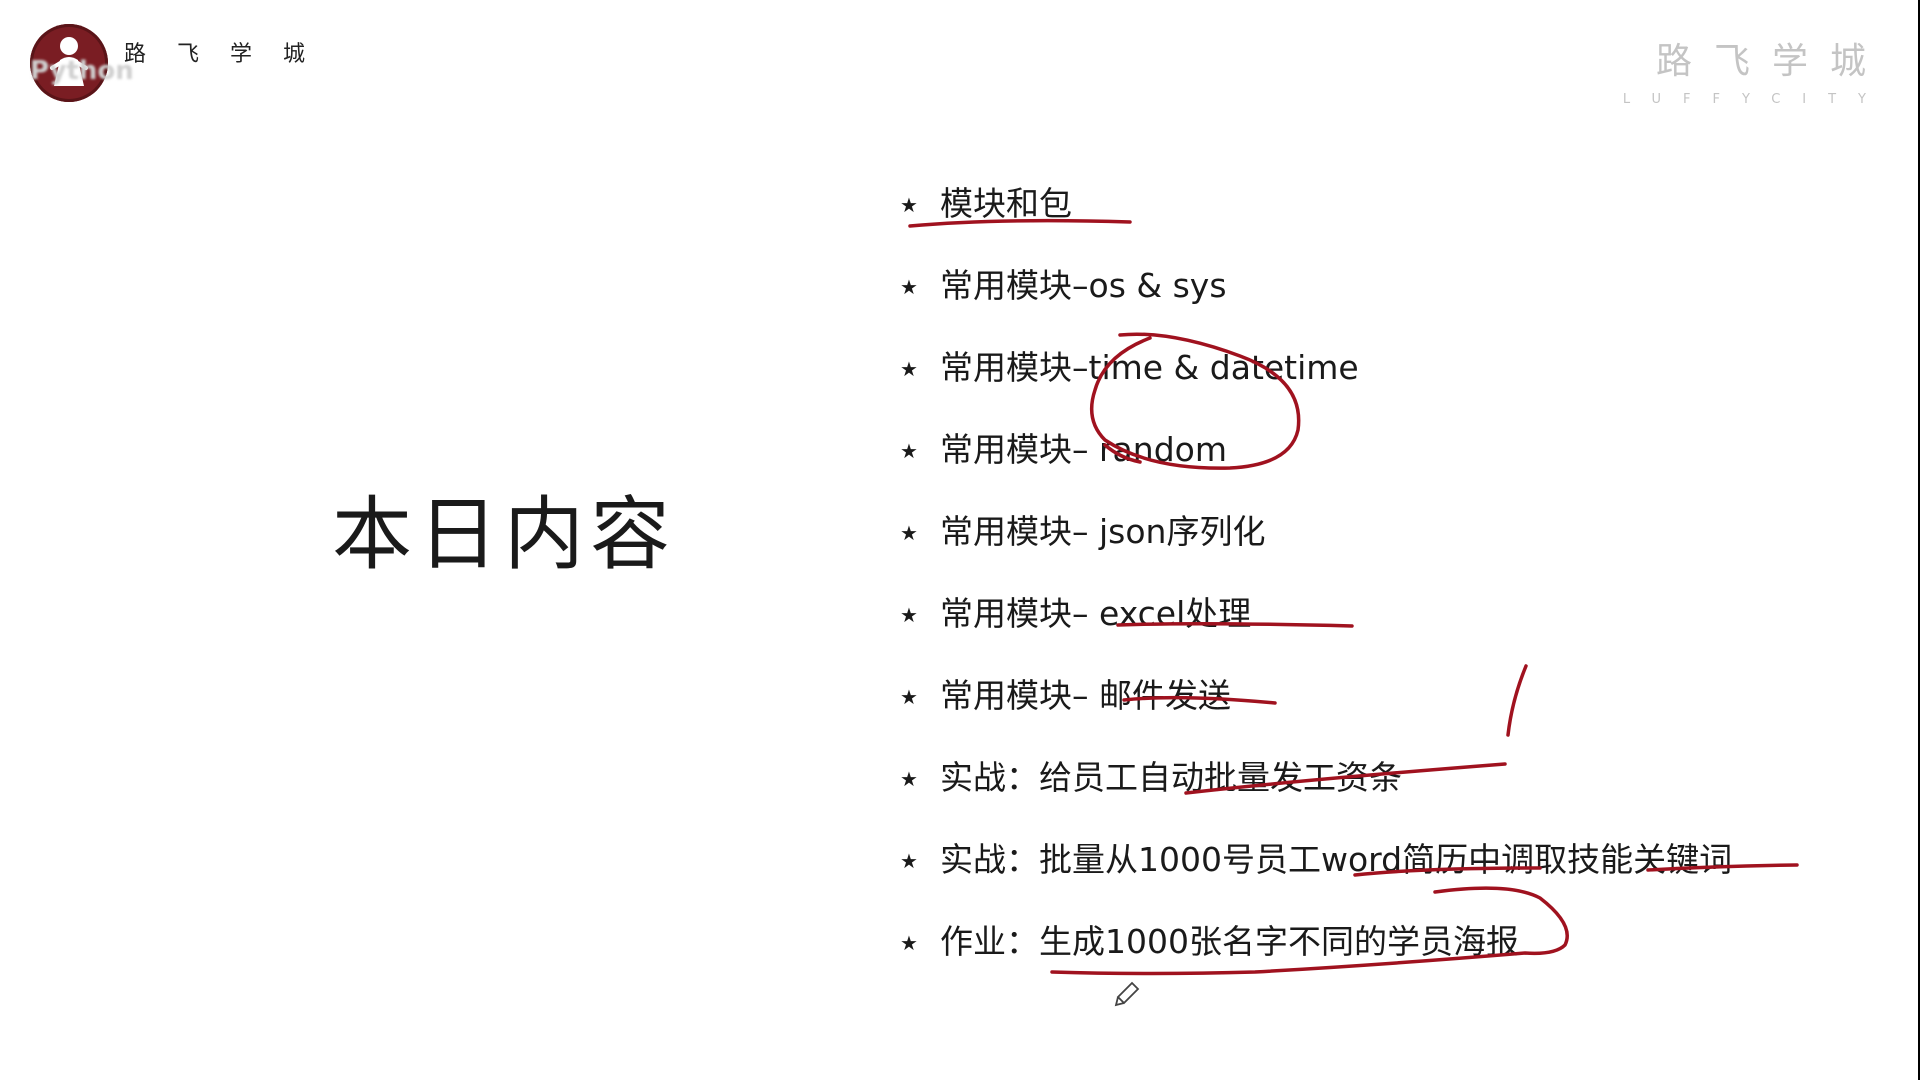 This screenshot has width=1920, height=1080. Describe the element at coordinates (1316, 693) in the screenshot. I see `agenda-item: ★ 常用模块– 邮件发送` at that location.